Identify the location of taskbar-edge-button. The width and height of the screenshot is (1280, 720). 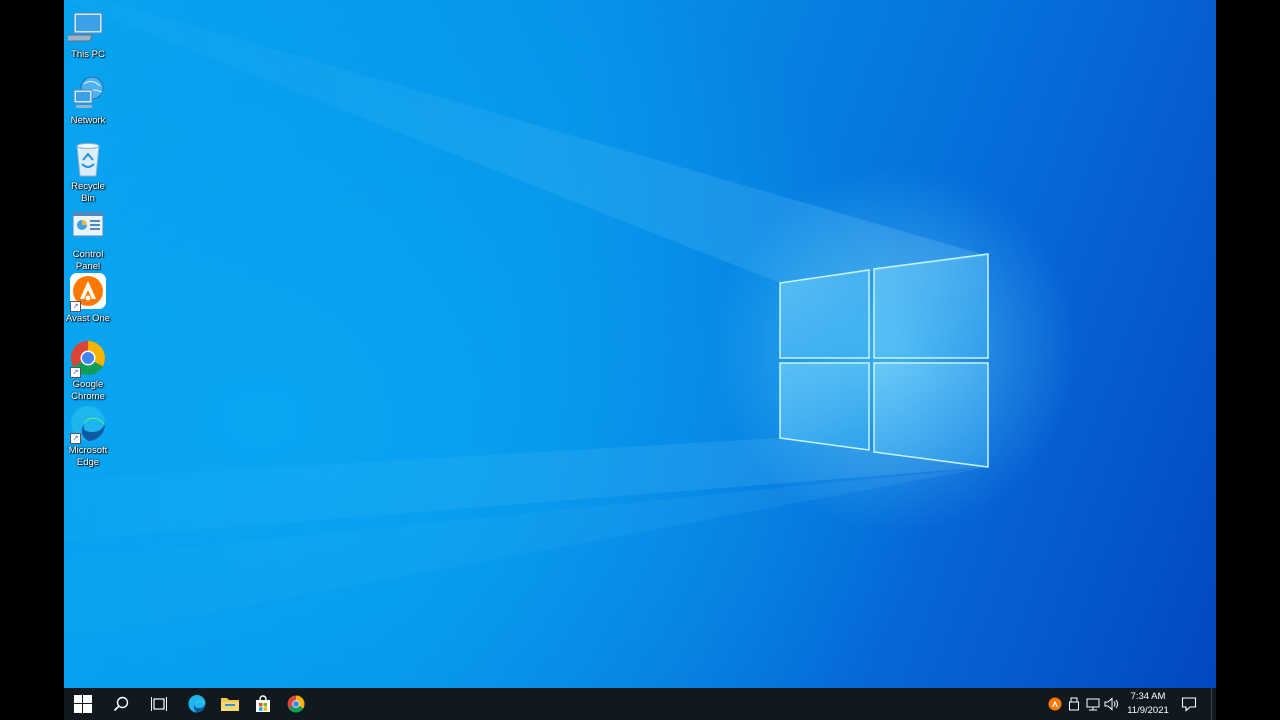
(197, 704).